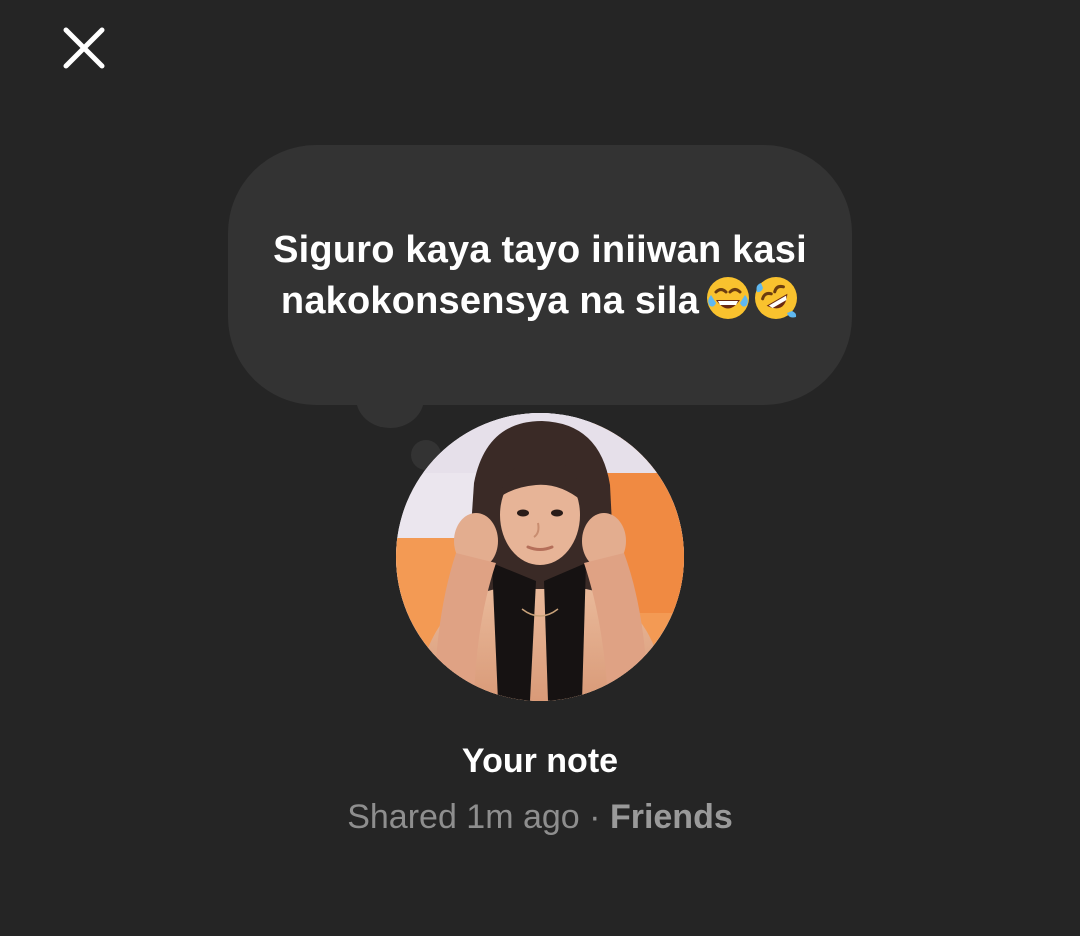  I want to click on close-icon, so click(84, 48).